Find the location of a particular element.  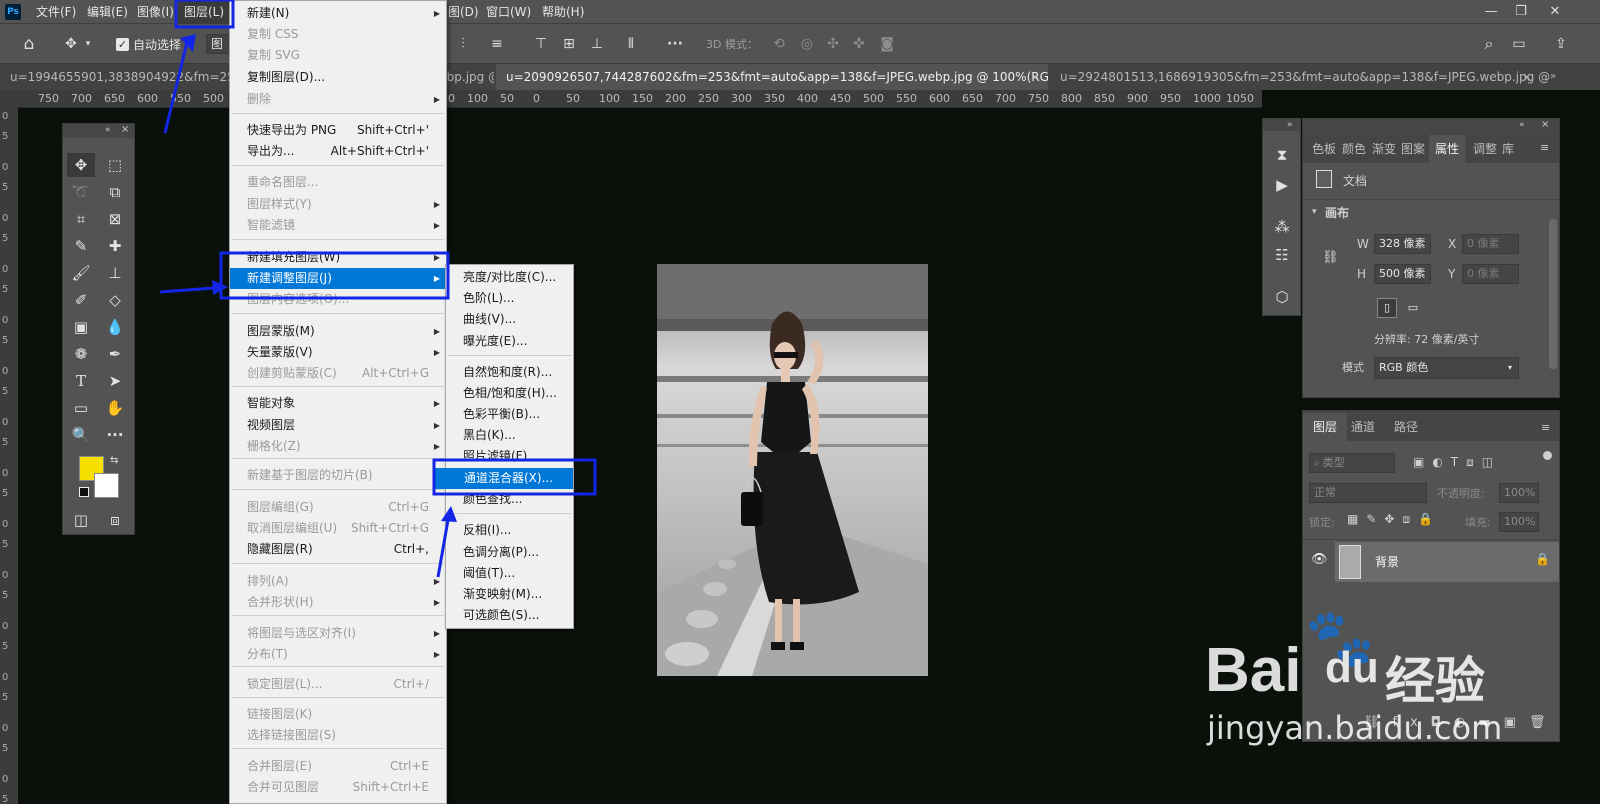

highlight-box-new-adjustment-layer is located at coordinates (334, 275).